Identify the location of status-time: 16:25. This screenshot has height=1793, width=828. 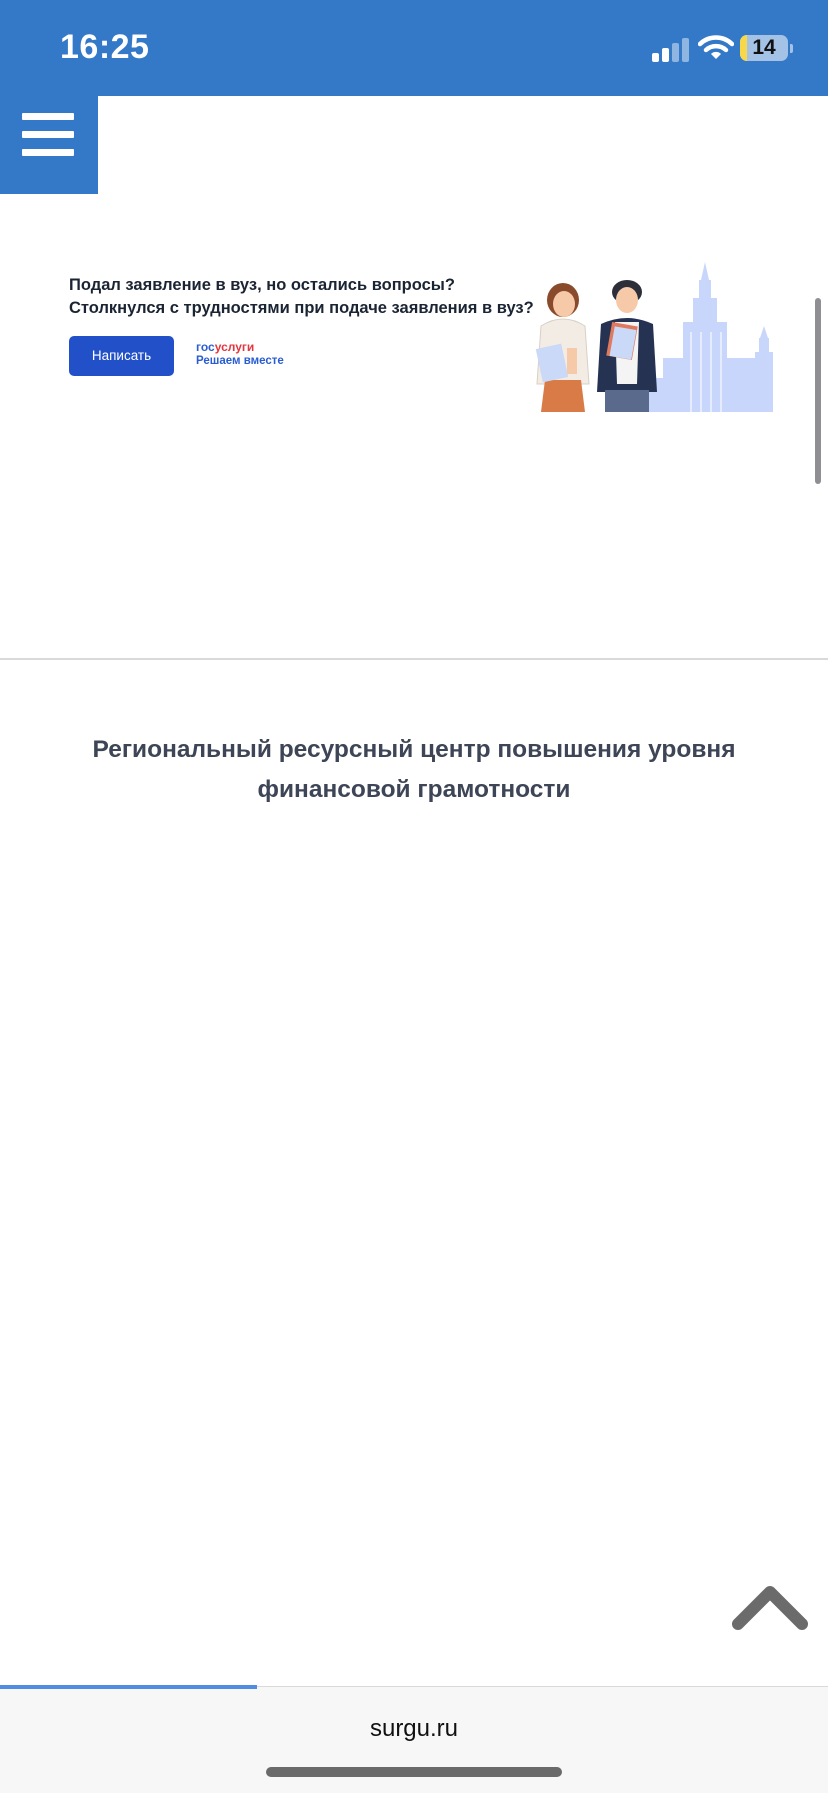
(105, 47).